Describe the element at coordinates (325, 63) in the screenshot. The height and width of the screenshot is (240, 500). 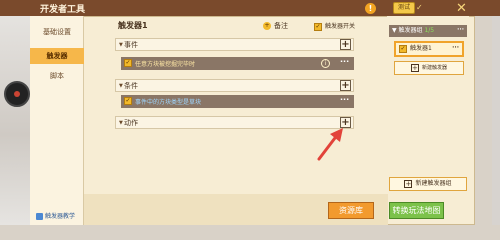
I see `info-icon: i` at that location.